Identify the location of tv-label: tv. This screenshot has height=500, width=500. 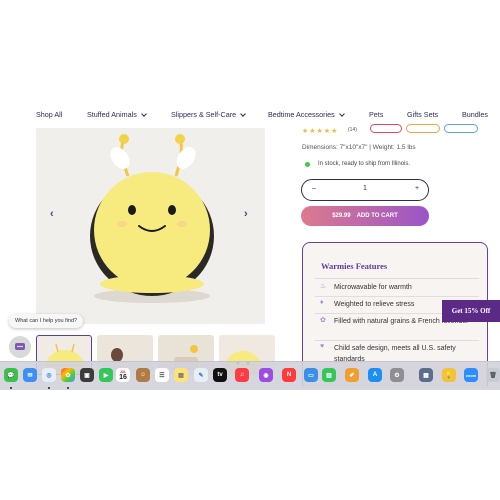
(220, 375).